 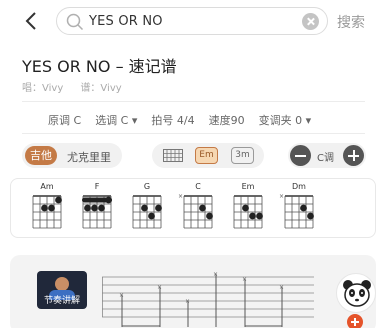 What do you see at coordinates (351, 22) in the screenshot?
I see `search-button: 搜索` at bounding box center [351, 22].